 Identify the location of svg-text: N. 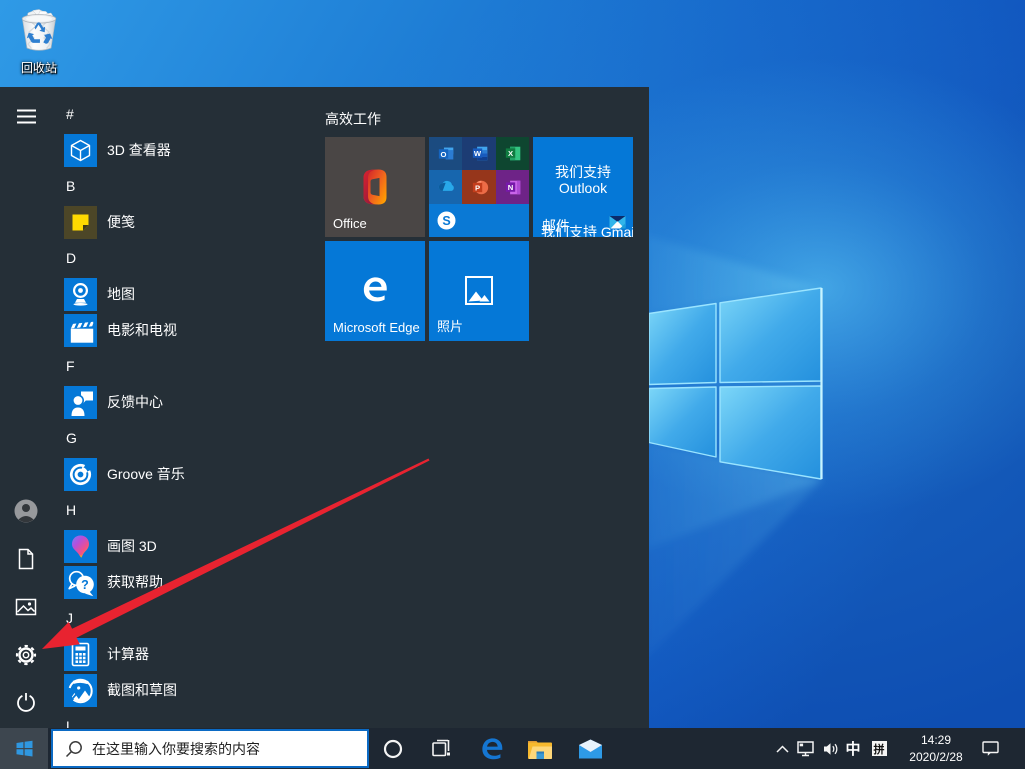
(511, 187).